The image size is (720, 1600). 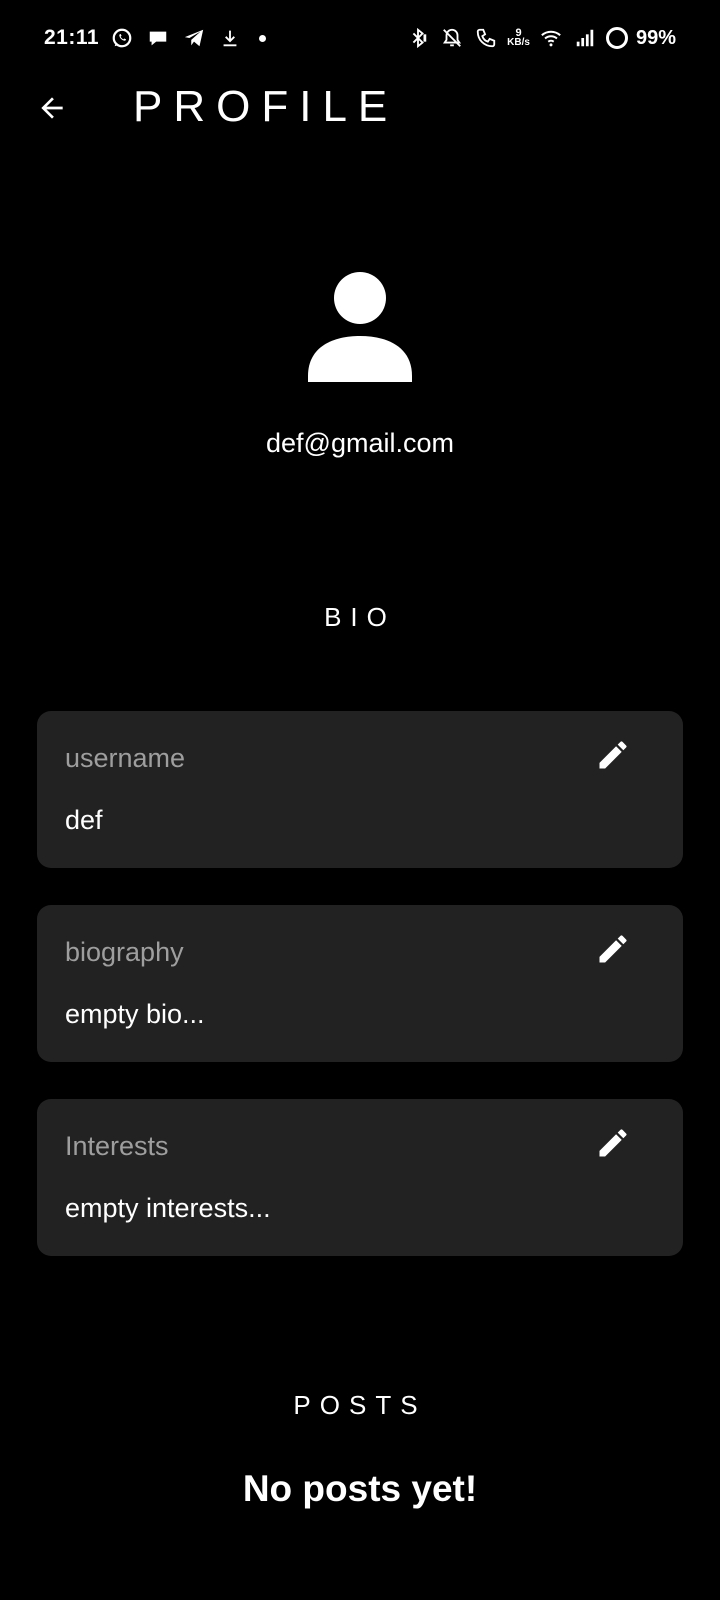 What do you see at coordinates (616, 38) in the screenshot?
I see `battery-icon` at bounding box center [616, 38].